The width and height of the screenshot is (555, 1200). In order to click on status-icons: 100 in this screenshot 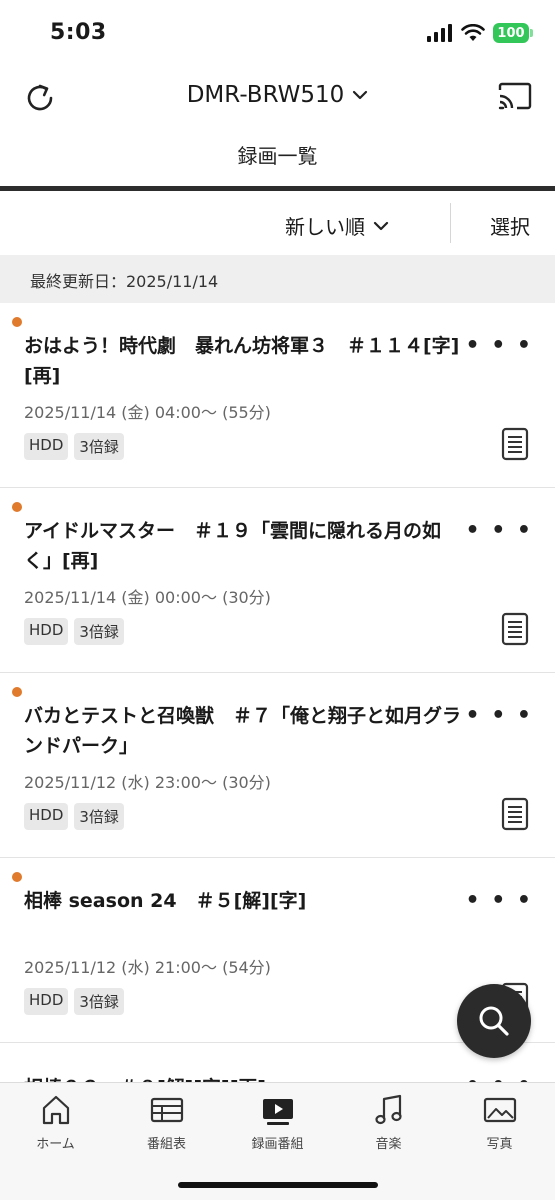, I will do `click(480, 33)`.